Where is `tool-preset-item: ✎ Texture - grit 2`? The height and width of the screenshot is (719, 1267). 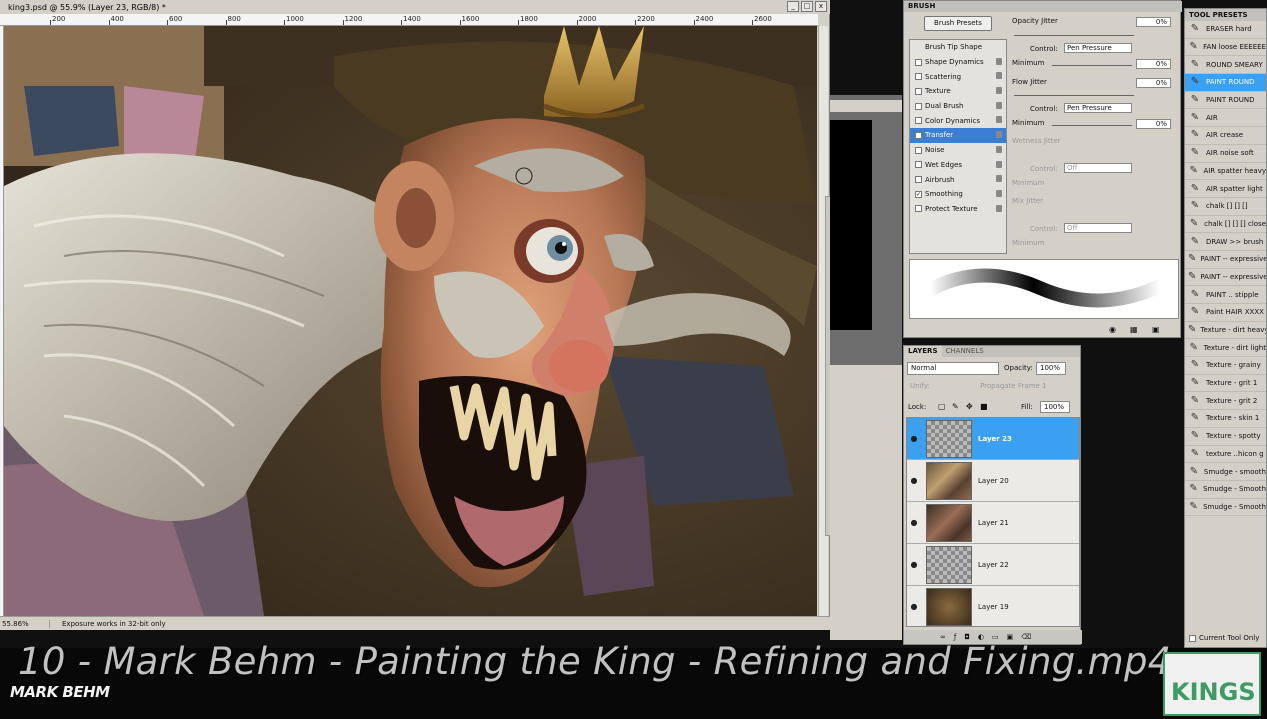 tool-preset-item: ✎ Texture - grit 2 is located at coordinates (1225, 401).